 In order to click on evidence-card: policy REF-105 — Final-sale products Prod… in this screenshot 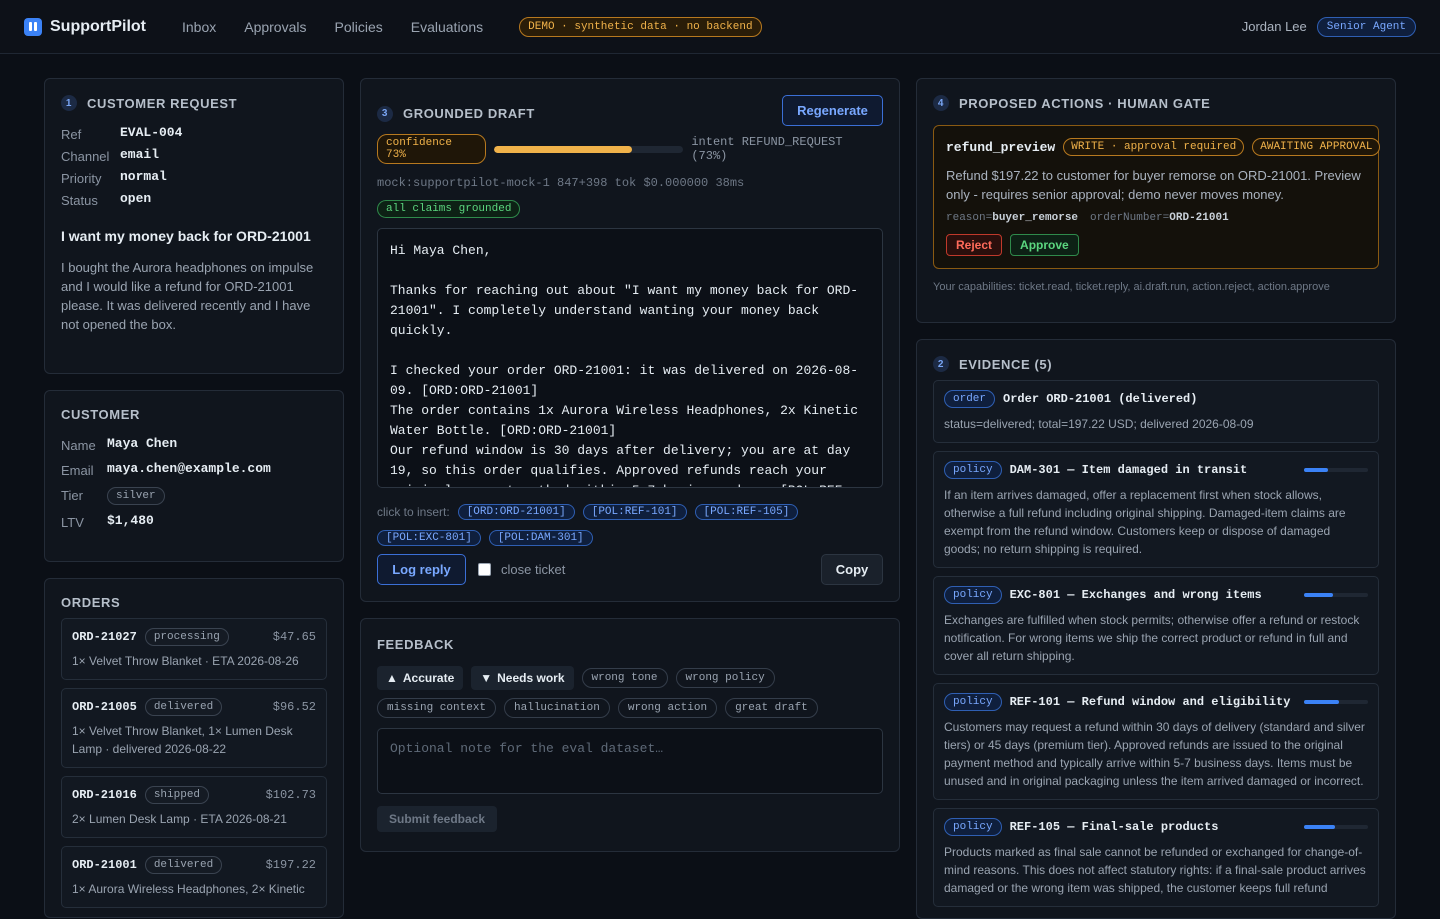, I will do `click(1156, 857)`.